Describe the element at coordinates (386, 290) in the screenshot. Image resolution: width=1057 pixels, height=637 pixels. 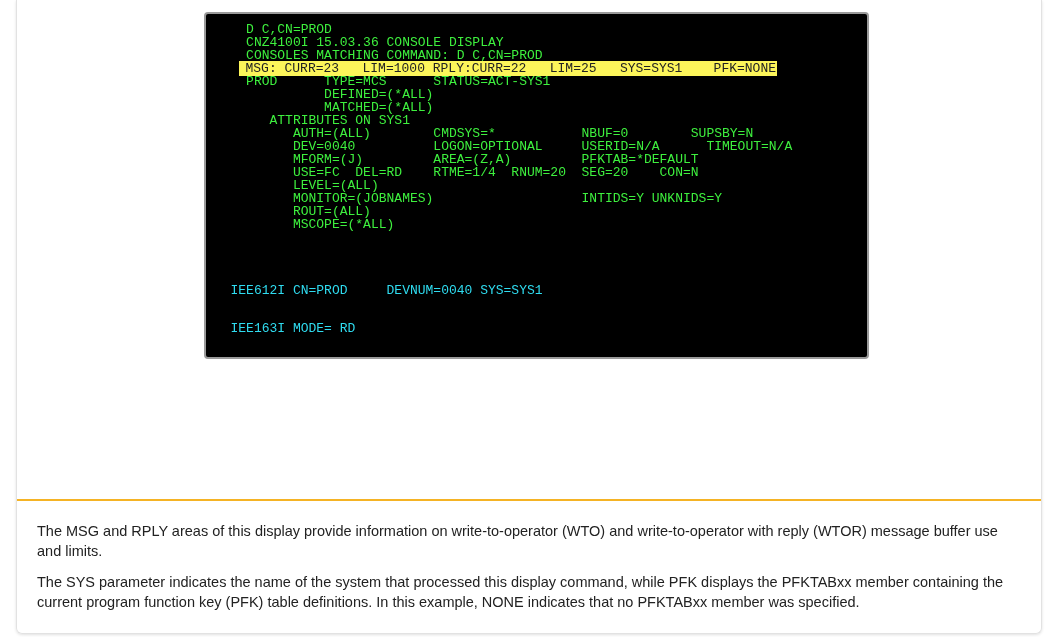
I see `terminal-line: IEE612I CN=PROD DEVNUM=0040 SYS=SYS1` at that location.